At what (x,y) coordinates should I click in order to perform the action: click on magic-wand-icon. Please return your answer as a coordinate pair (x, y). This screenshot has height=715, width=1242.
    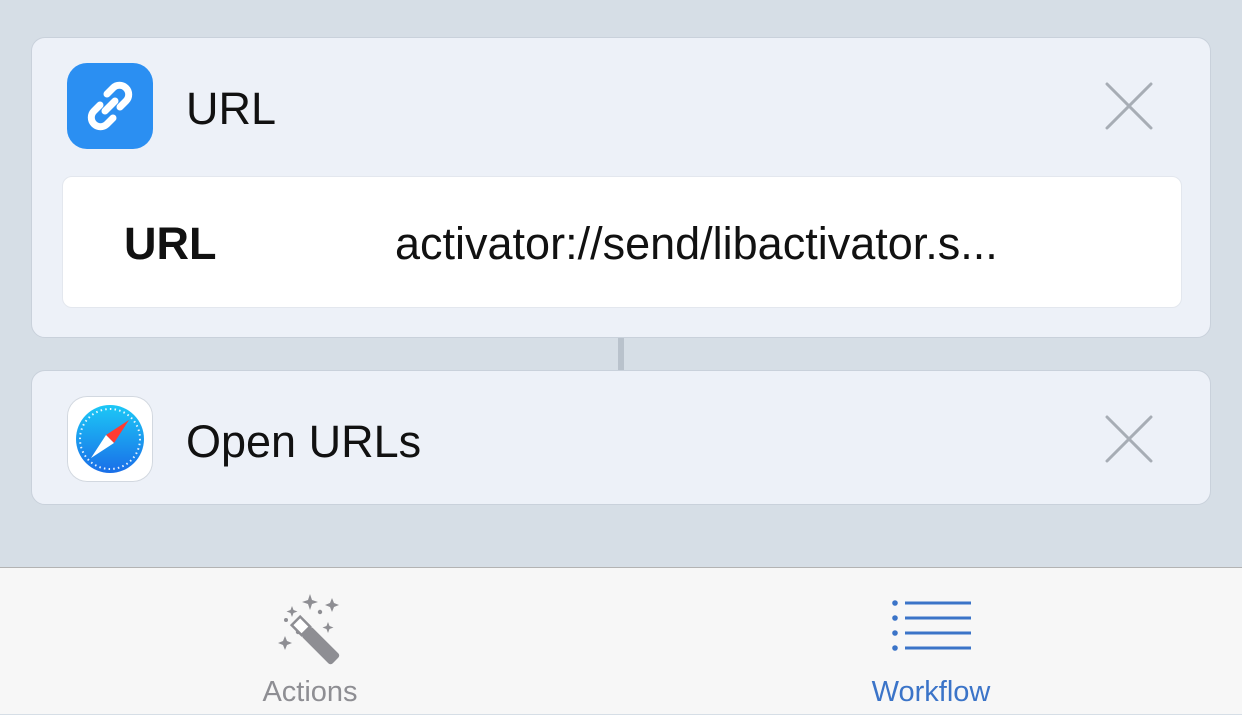
    Looking at the image, I should click on (310, 627).